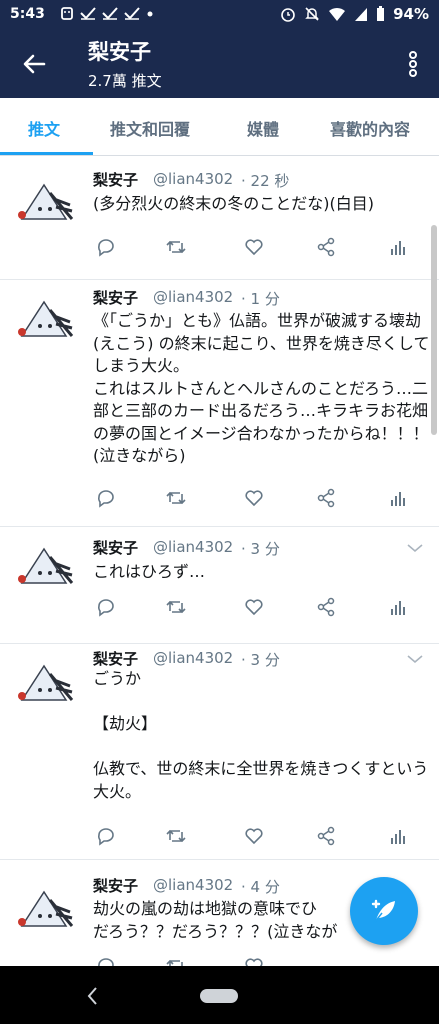 The height and width of the screenshot is (1024, 439). Describe the element at coordinates (27, 14) in the screenshot. I see `status-time: 5:43` at that location.